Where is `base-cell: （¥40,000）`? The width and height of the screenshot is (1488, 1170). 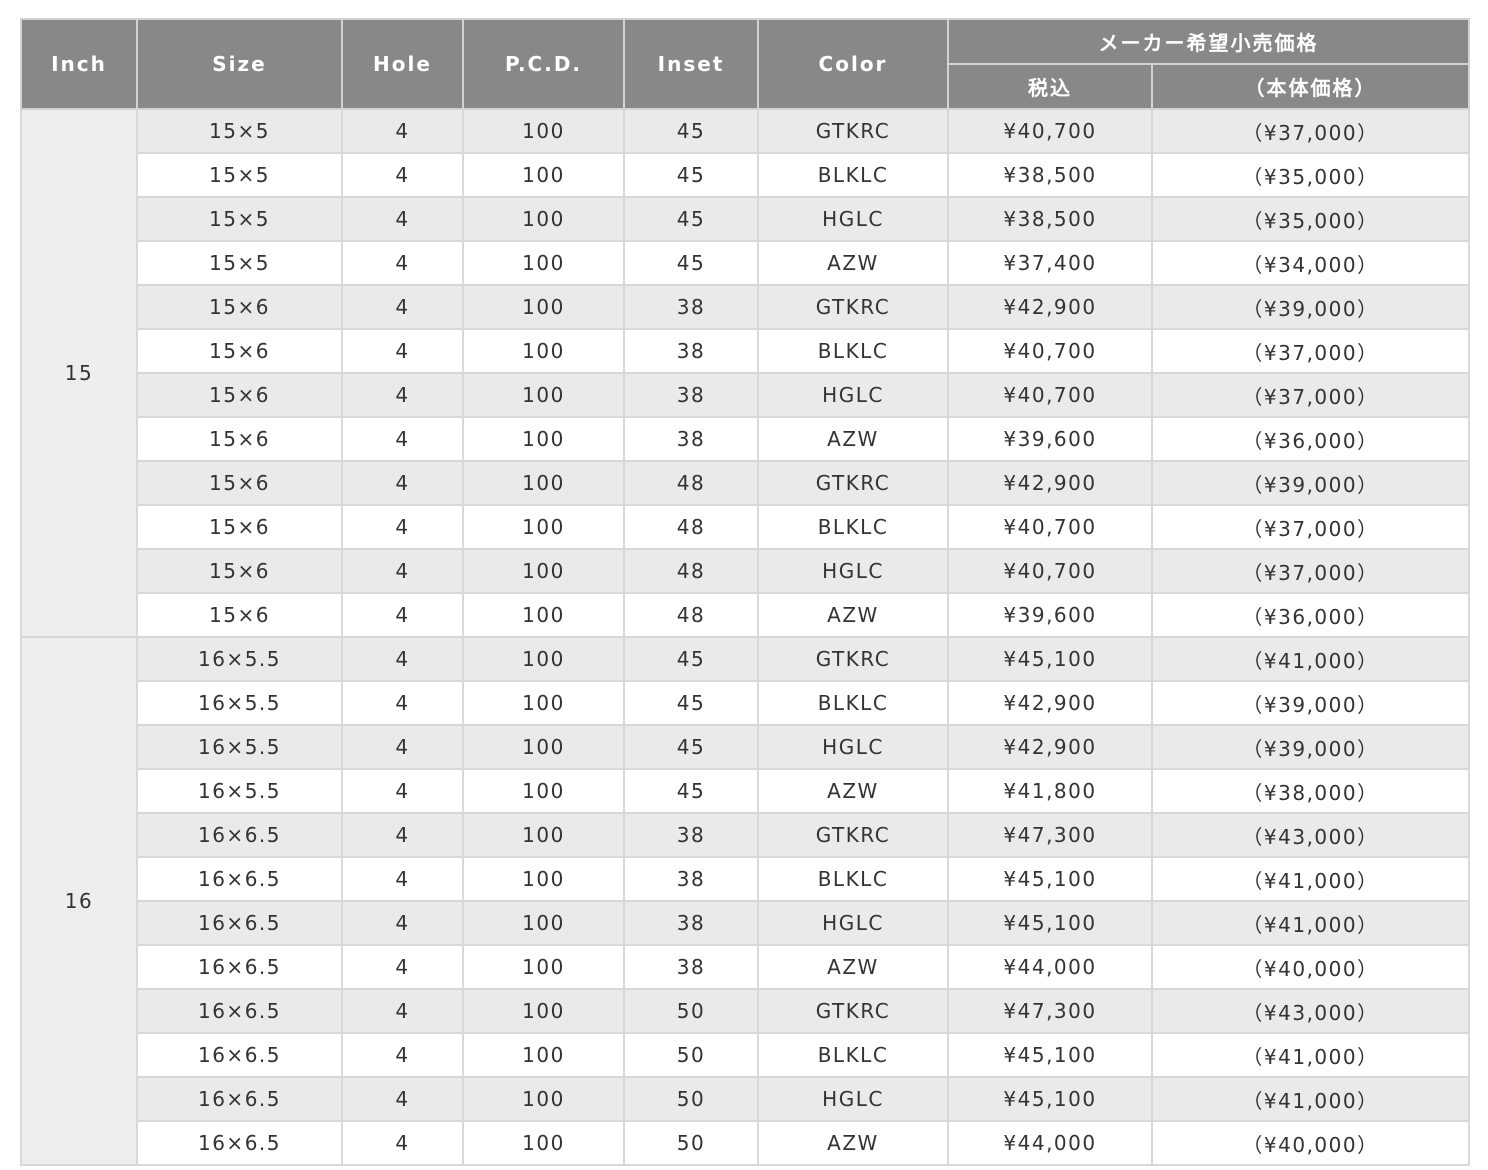
base-cell: （¥40,000） is located at coordinates (1310, 1143).